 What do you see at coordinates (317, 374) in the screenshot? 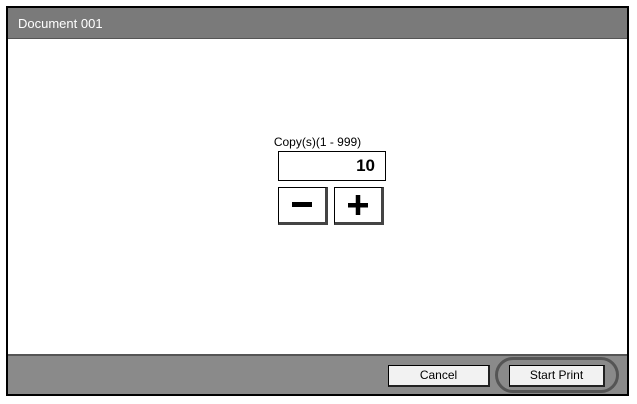
I see `footer-bar: Cancel Start Print` at bounding box center [317, 374].